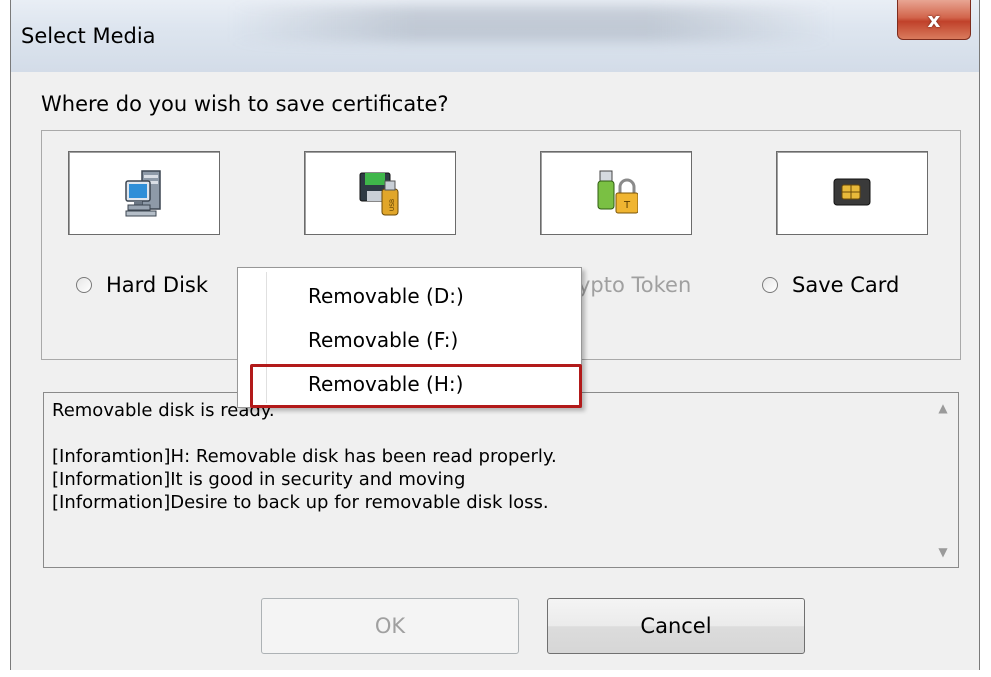 Image resolution: width=991 pixels, height=677 pixels. I want to click on computer-icon, so click(143, 193).